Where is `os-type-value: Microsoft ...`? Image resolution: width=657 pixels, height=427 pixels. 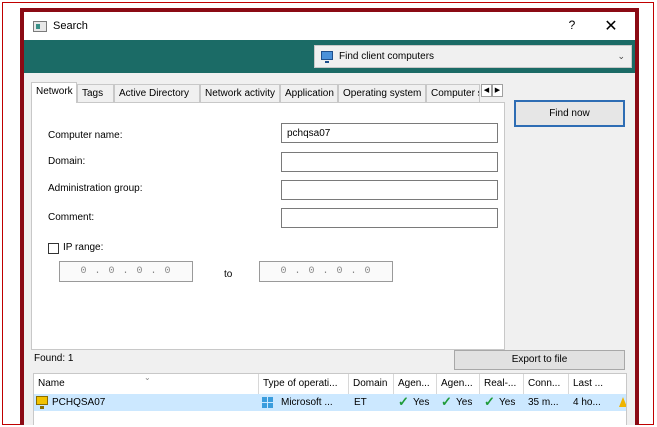
os-type-value: Microsoft ... is located at coordinates (307, 402).